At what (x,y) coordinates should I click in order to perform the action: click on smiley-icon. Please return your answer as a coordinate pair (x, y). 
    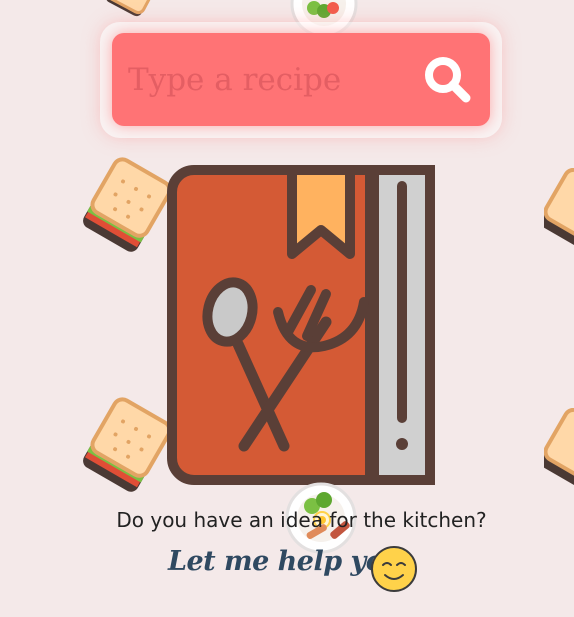
    Looking at the image, I should click on (394, 569).